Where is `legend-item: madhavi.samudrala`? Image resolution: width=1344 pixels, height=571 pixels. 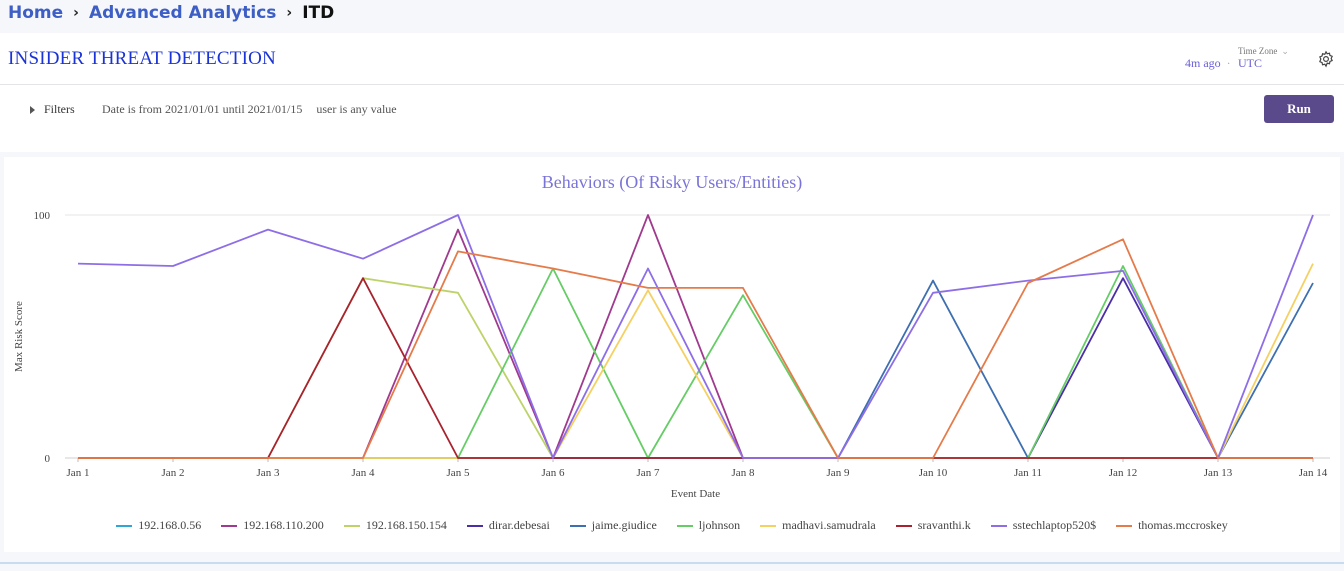 legend-item: madhavi.samudrala is located at coordinates (818, 525).